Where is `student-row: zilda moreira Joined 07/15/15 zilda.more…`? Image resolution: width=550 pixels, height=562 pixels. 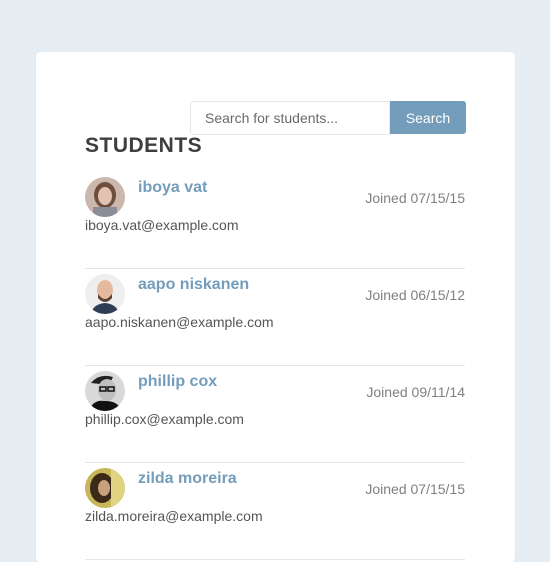 student-row: zilda moreira Joined 07/15/15 zilda.more… is located at coordinates (275, 511).